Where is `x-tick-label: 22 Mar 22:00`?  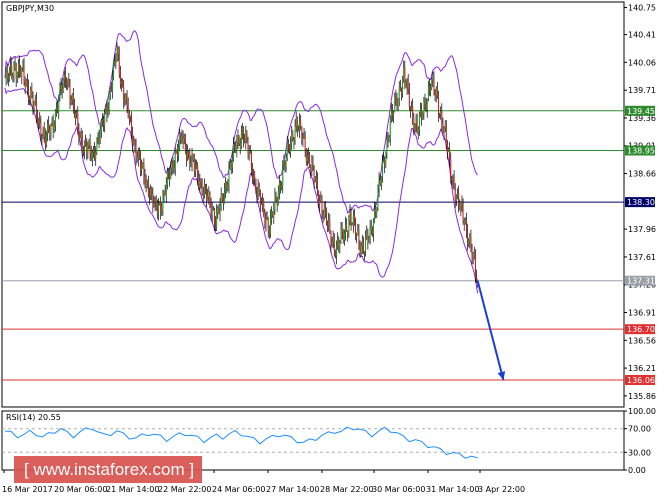 x-tick-label: 22 Mar 22:00 is located at coordinates (184, 489).